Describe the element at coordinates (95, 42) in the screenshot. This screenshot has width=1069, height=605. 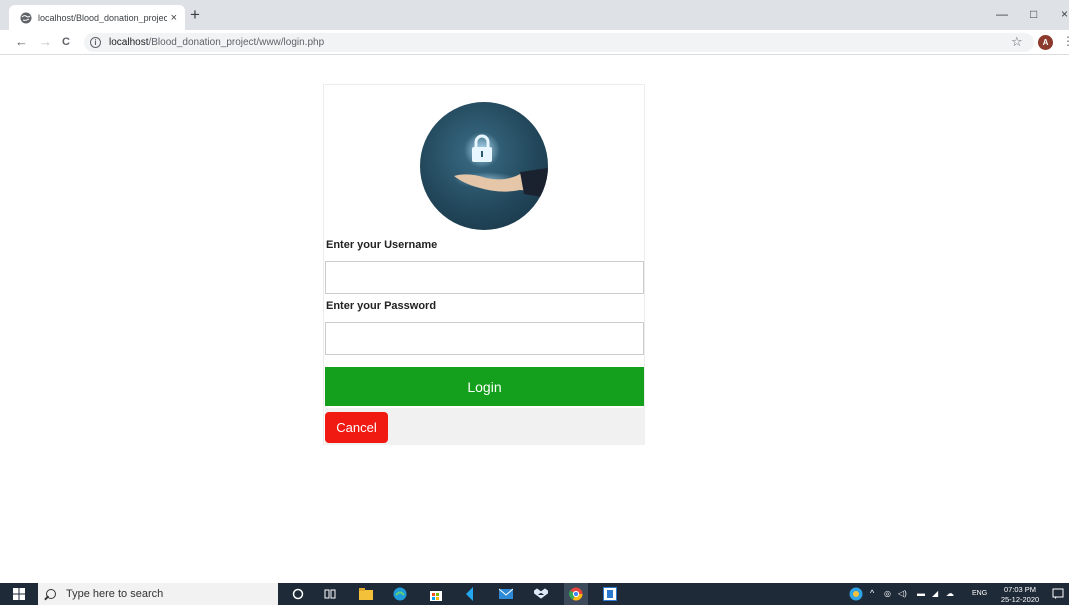
I see `info-icon: i` at that location.